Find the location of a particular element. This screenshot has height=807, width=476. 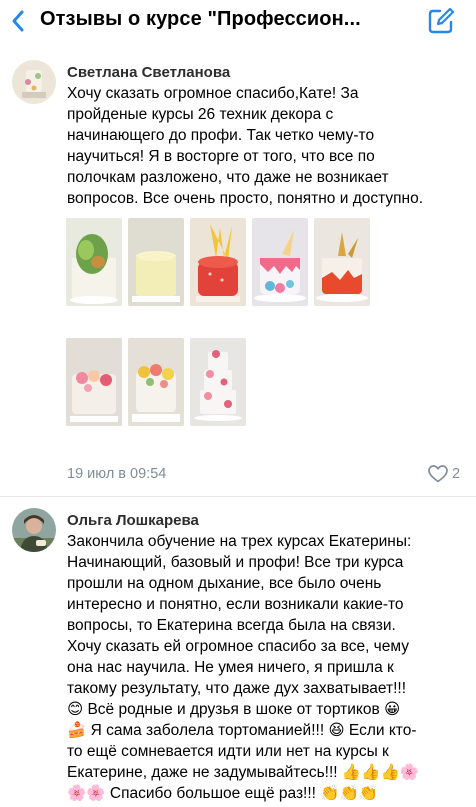

like-button: 2 is located at coordinates (444, 474).